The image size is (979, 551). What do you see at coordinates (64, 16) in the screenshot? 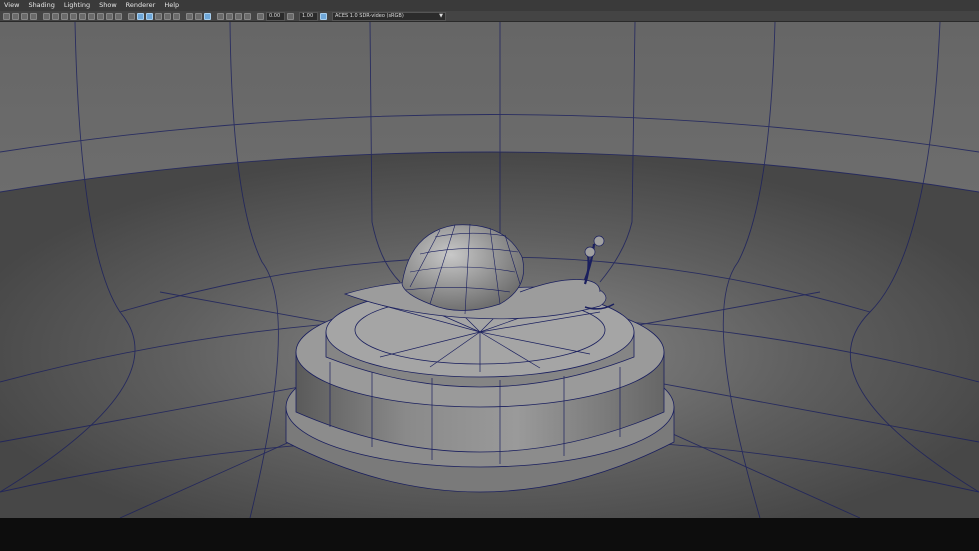
I see `grid-icon` at bounding box center [64, 16].